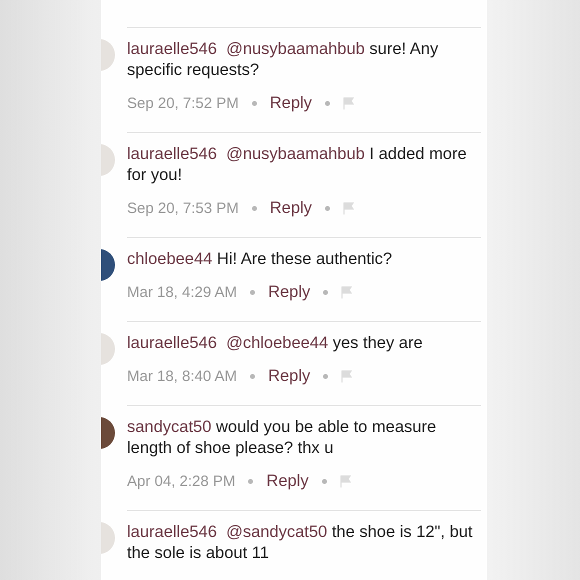  I want to click on timestamp: Mar 18, 8:40 AM, so click(182, 376).